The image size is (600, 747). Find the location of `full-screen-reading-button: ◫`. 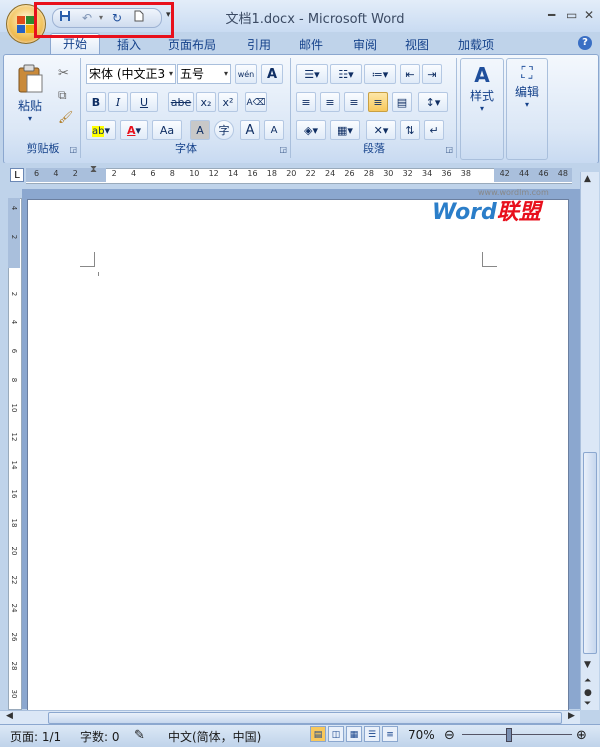

full-screen-reading-button: ◫ is located at coordinates (336, 734).